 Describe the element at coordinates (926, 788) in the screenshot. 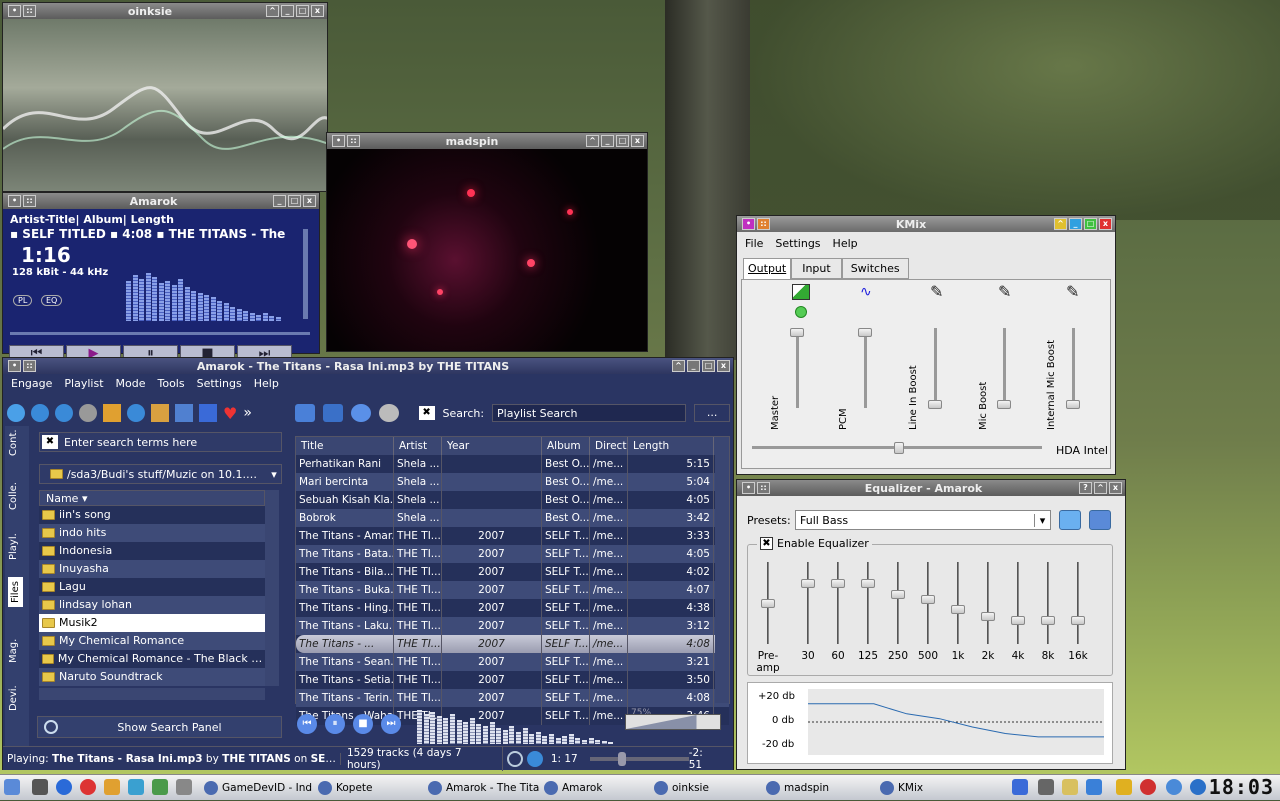

I see `taskbar-item: KMix` at that location.